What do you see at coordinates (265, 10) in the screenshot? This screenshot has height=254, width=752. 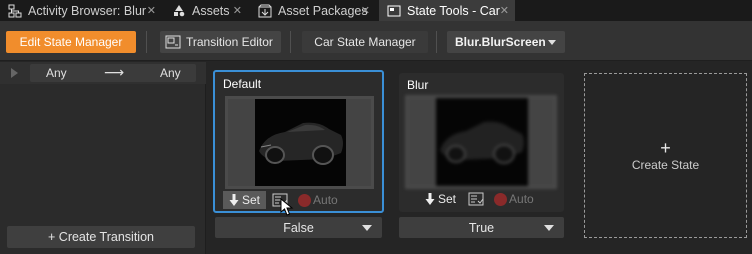 I see `asset-packages-icon` at bounding box center [265, 10].